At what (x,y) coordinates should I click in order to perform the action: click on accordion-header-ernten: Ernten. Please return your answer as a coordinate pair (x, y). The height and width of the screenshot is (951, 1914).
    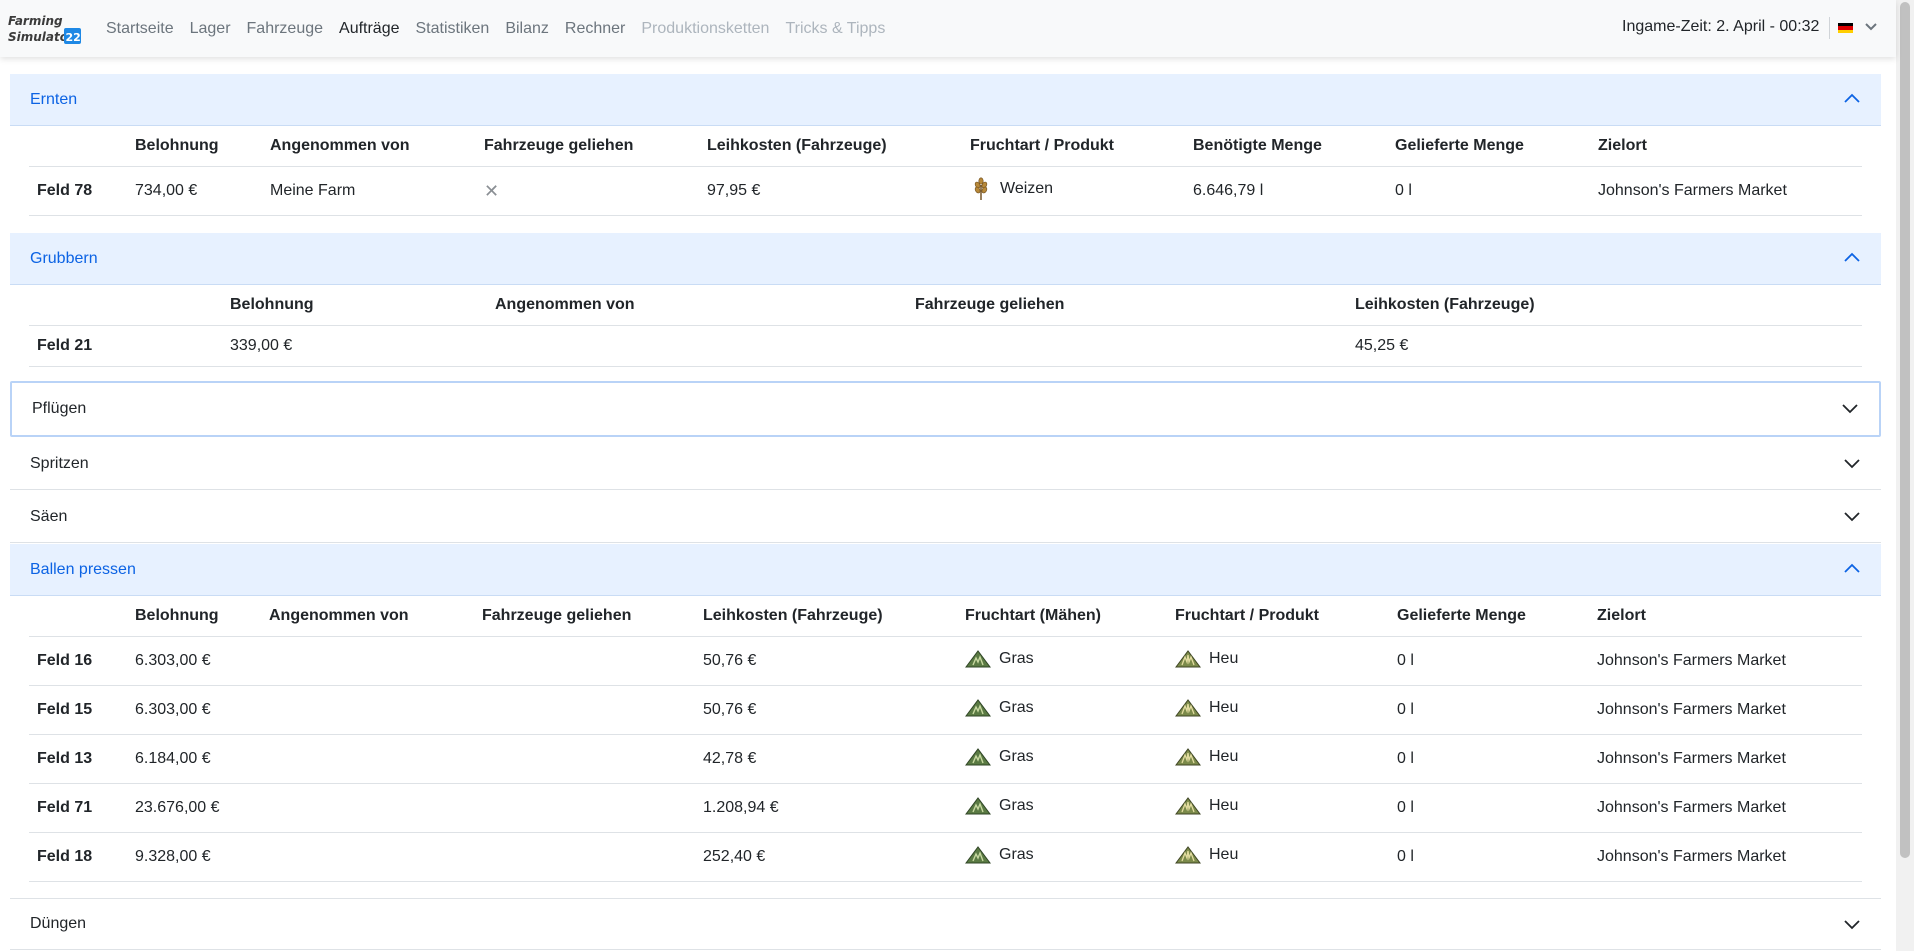
    Looking at the image, I should click on (945, 100).